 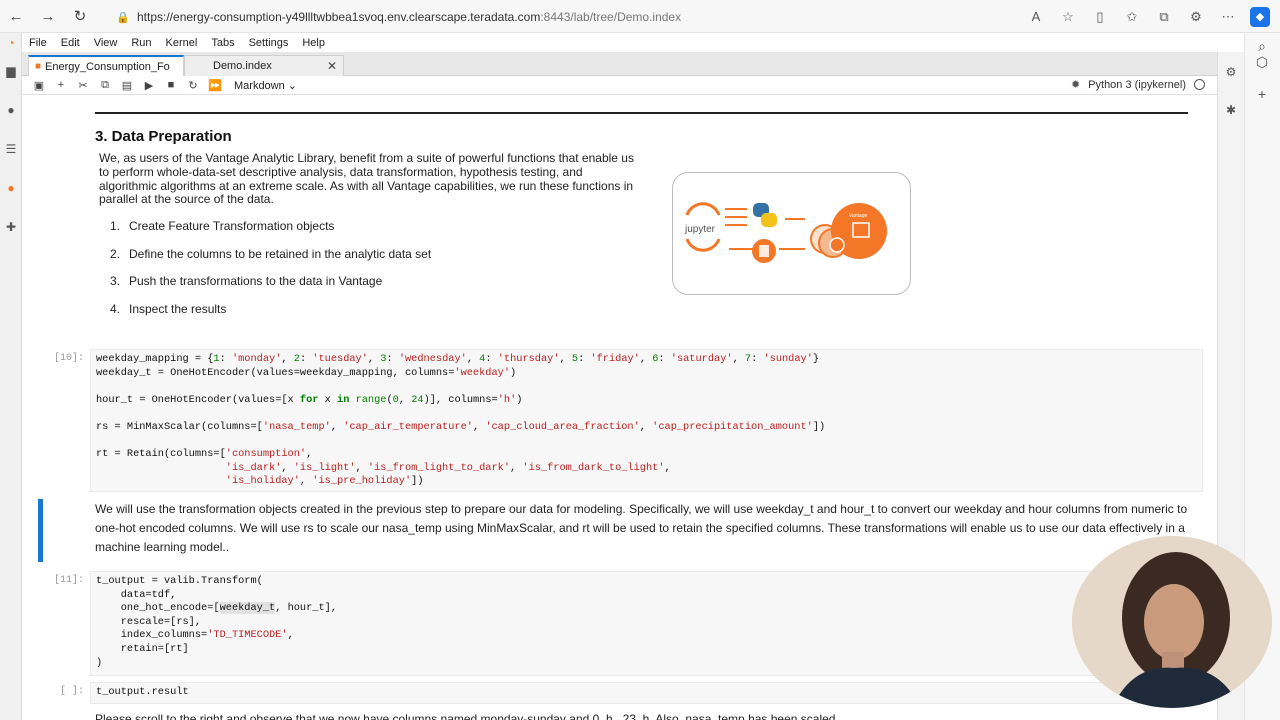 I want to click on save-icon: ▣, so click(x=39, y=85).